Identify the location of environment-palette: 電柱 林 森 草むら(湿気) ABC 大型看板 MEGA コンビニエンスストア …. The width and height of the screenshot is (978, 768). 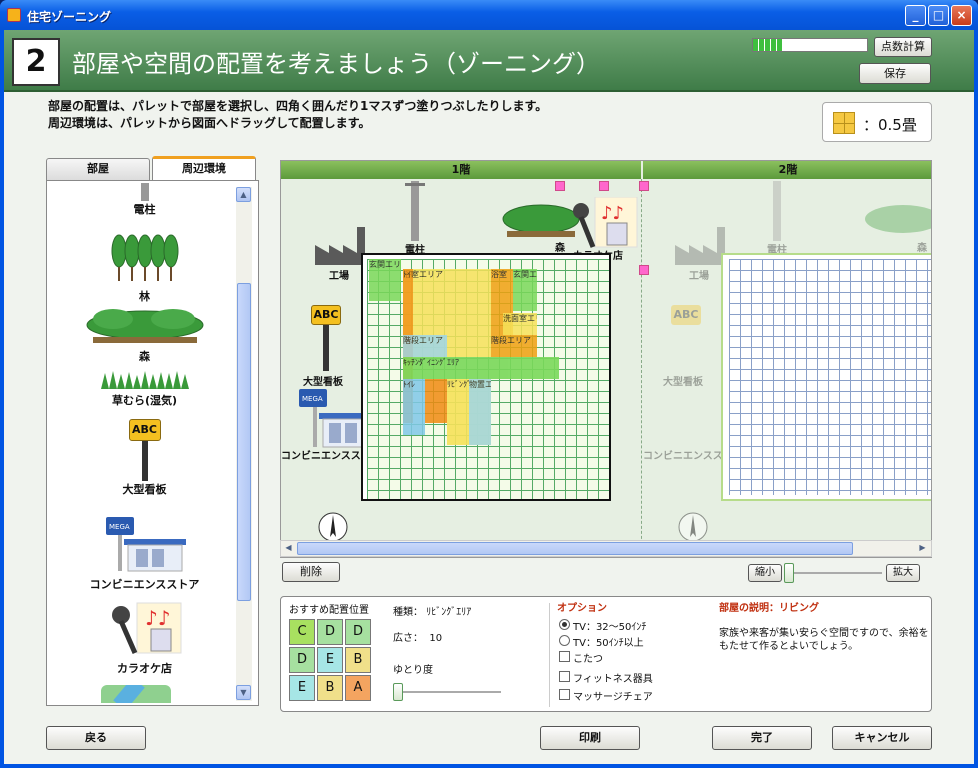
(152, 443).